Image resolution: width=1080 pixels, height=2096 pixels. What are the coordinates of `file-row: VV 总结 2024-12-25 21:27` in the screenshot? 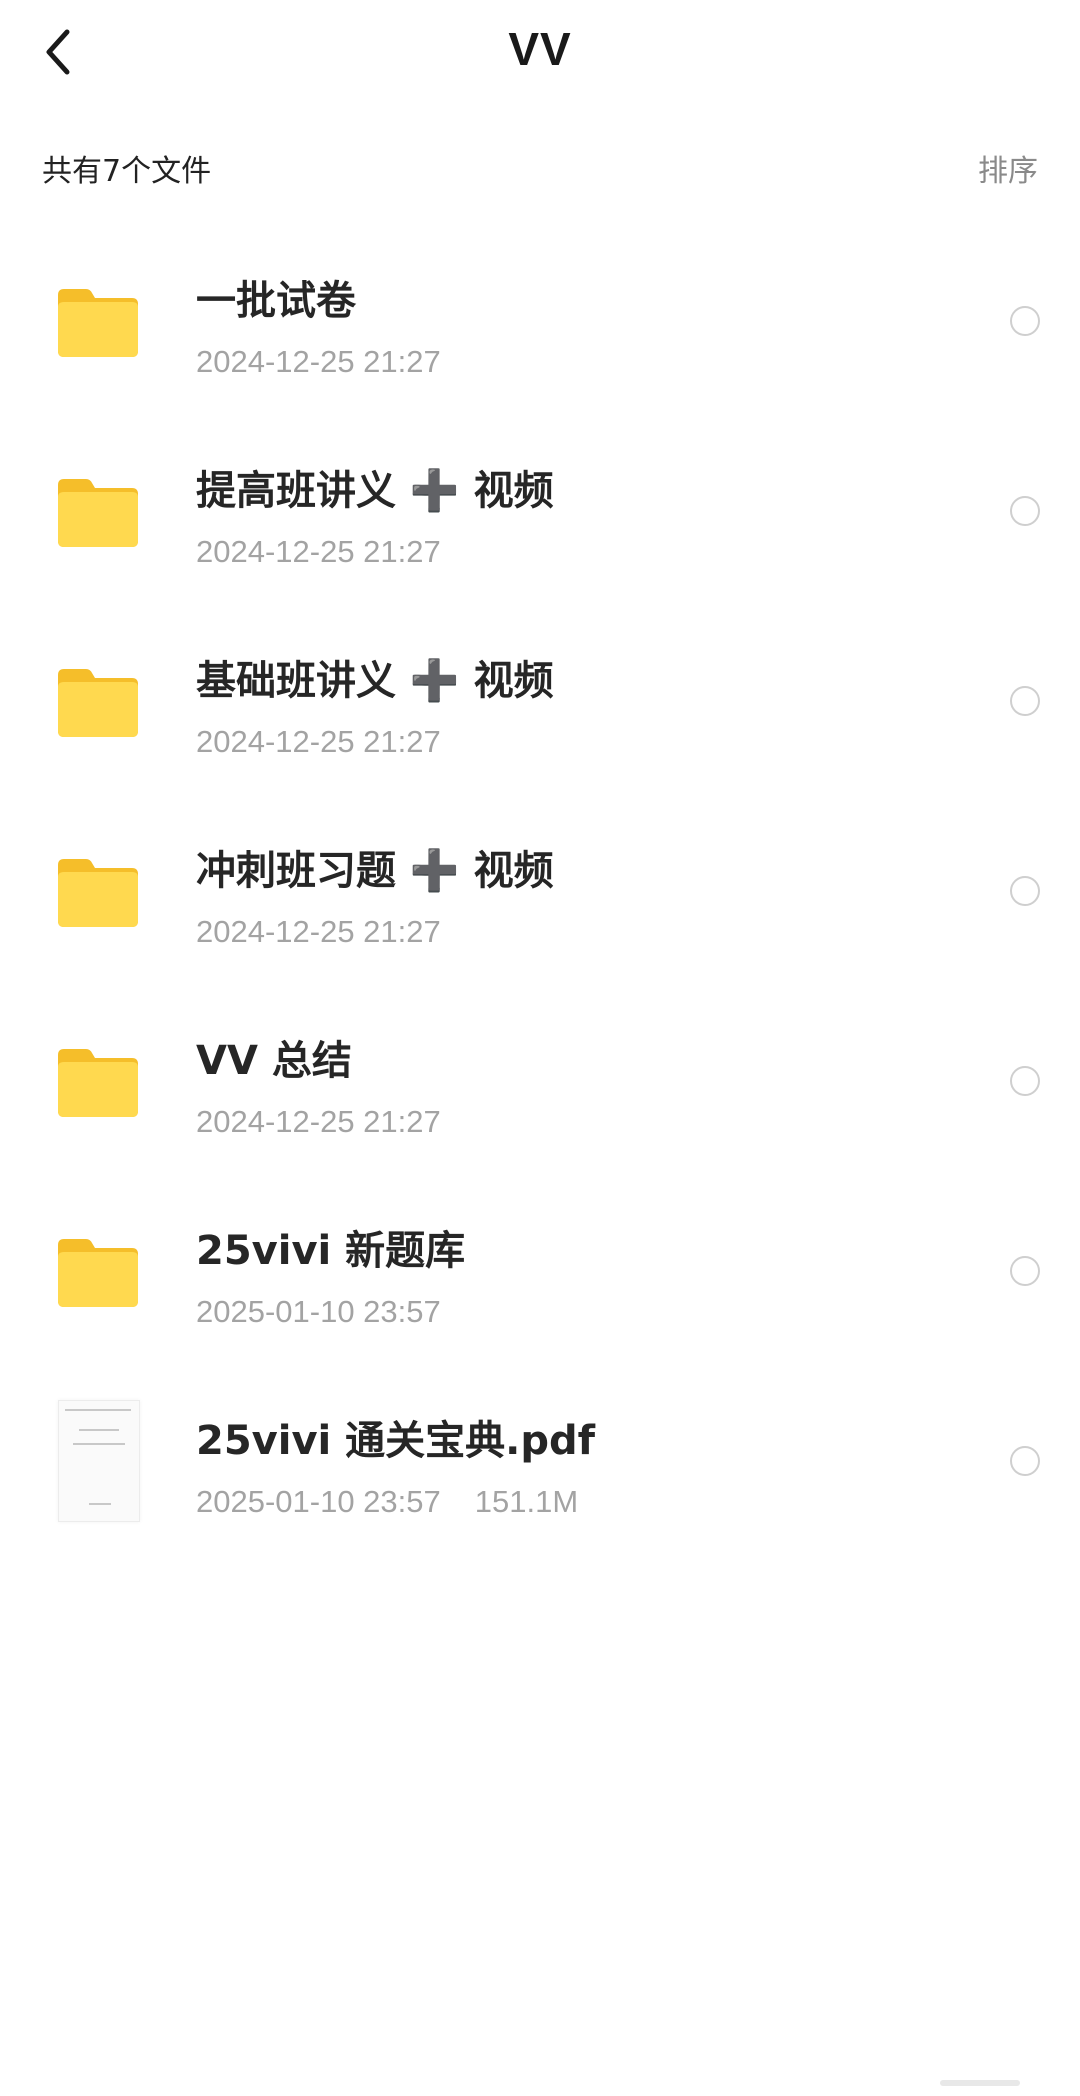 It's located at (540, 1095).